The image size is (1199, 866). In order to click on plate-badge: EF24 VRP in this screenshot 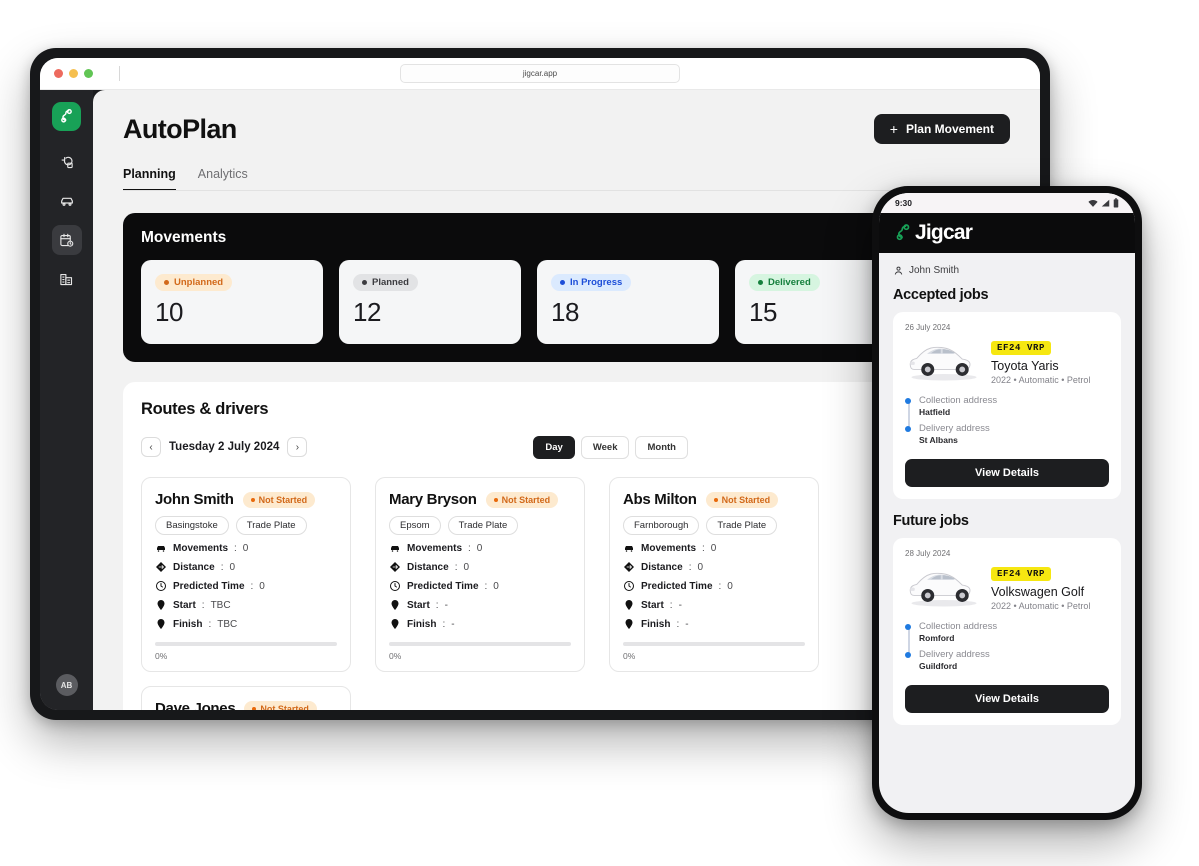, I will do `click(1021, 348)`.